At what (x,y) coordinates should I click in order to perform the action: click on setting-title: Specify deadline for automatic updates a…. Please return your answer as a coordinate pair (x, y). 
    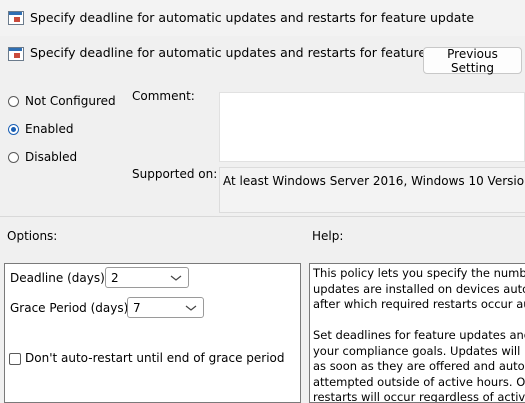
    Looking at the image, I should click on (252, 52).